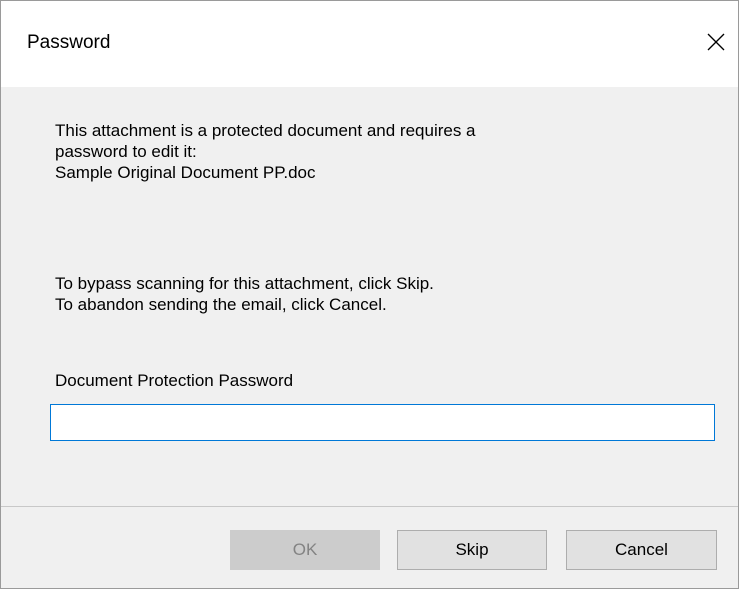 Image resolution: width=739 pixels, height=589 pixels. What do you see at coordinates (472, 550) in the screenshot?
I see `skip-button: Skip` at bounding box center [472, 550].